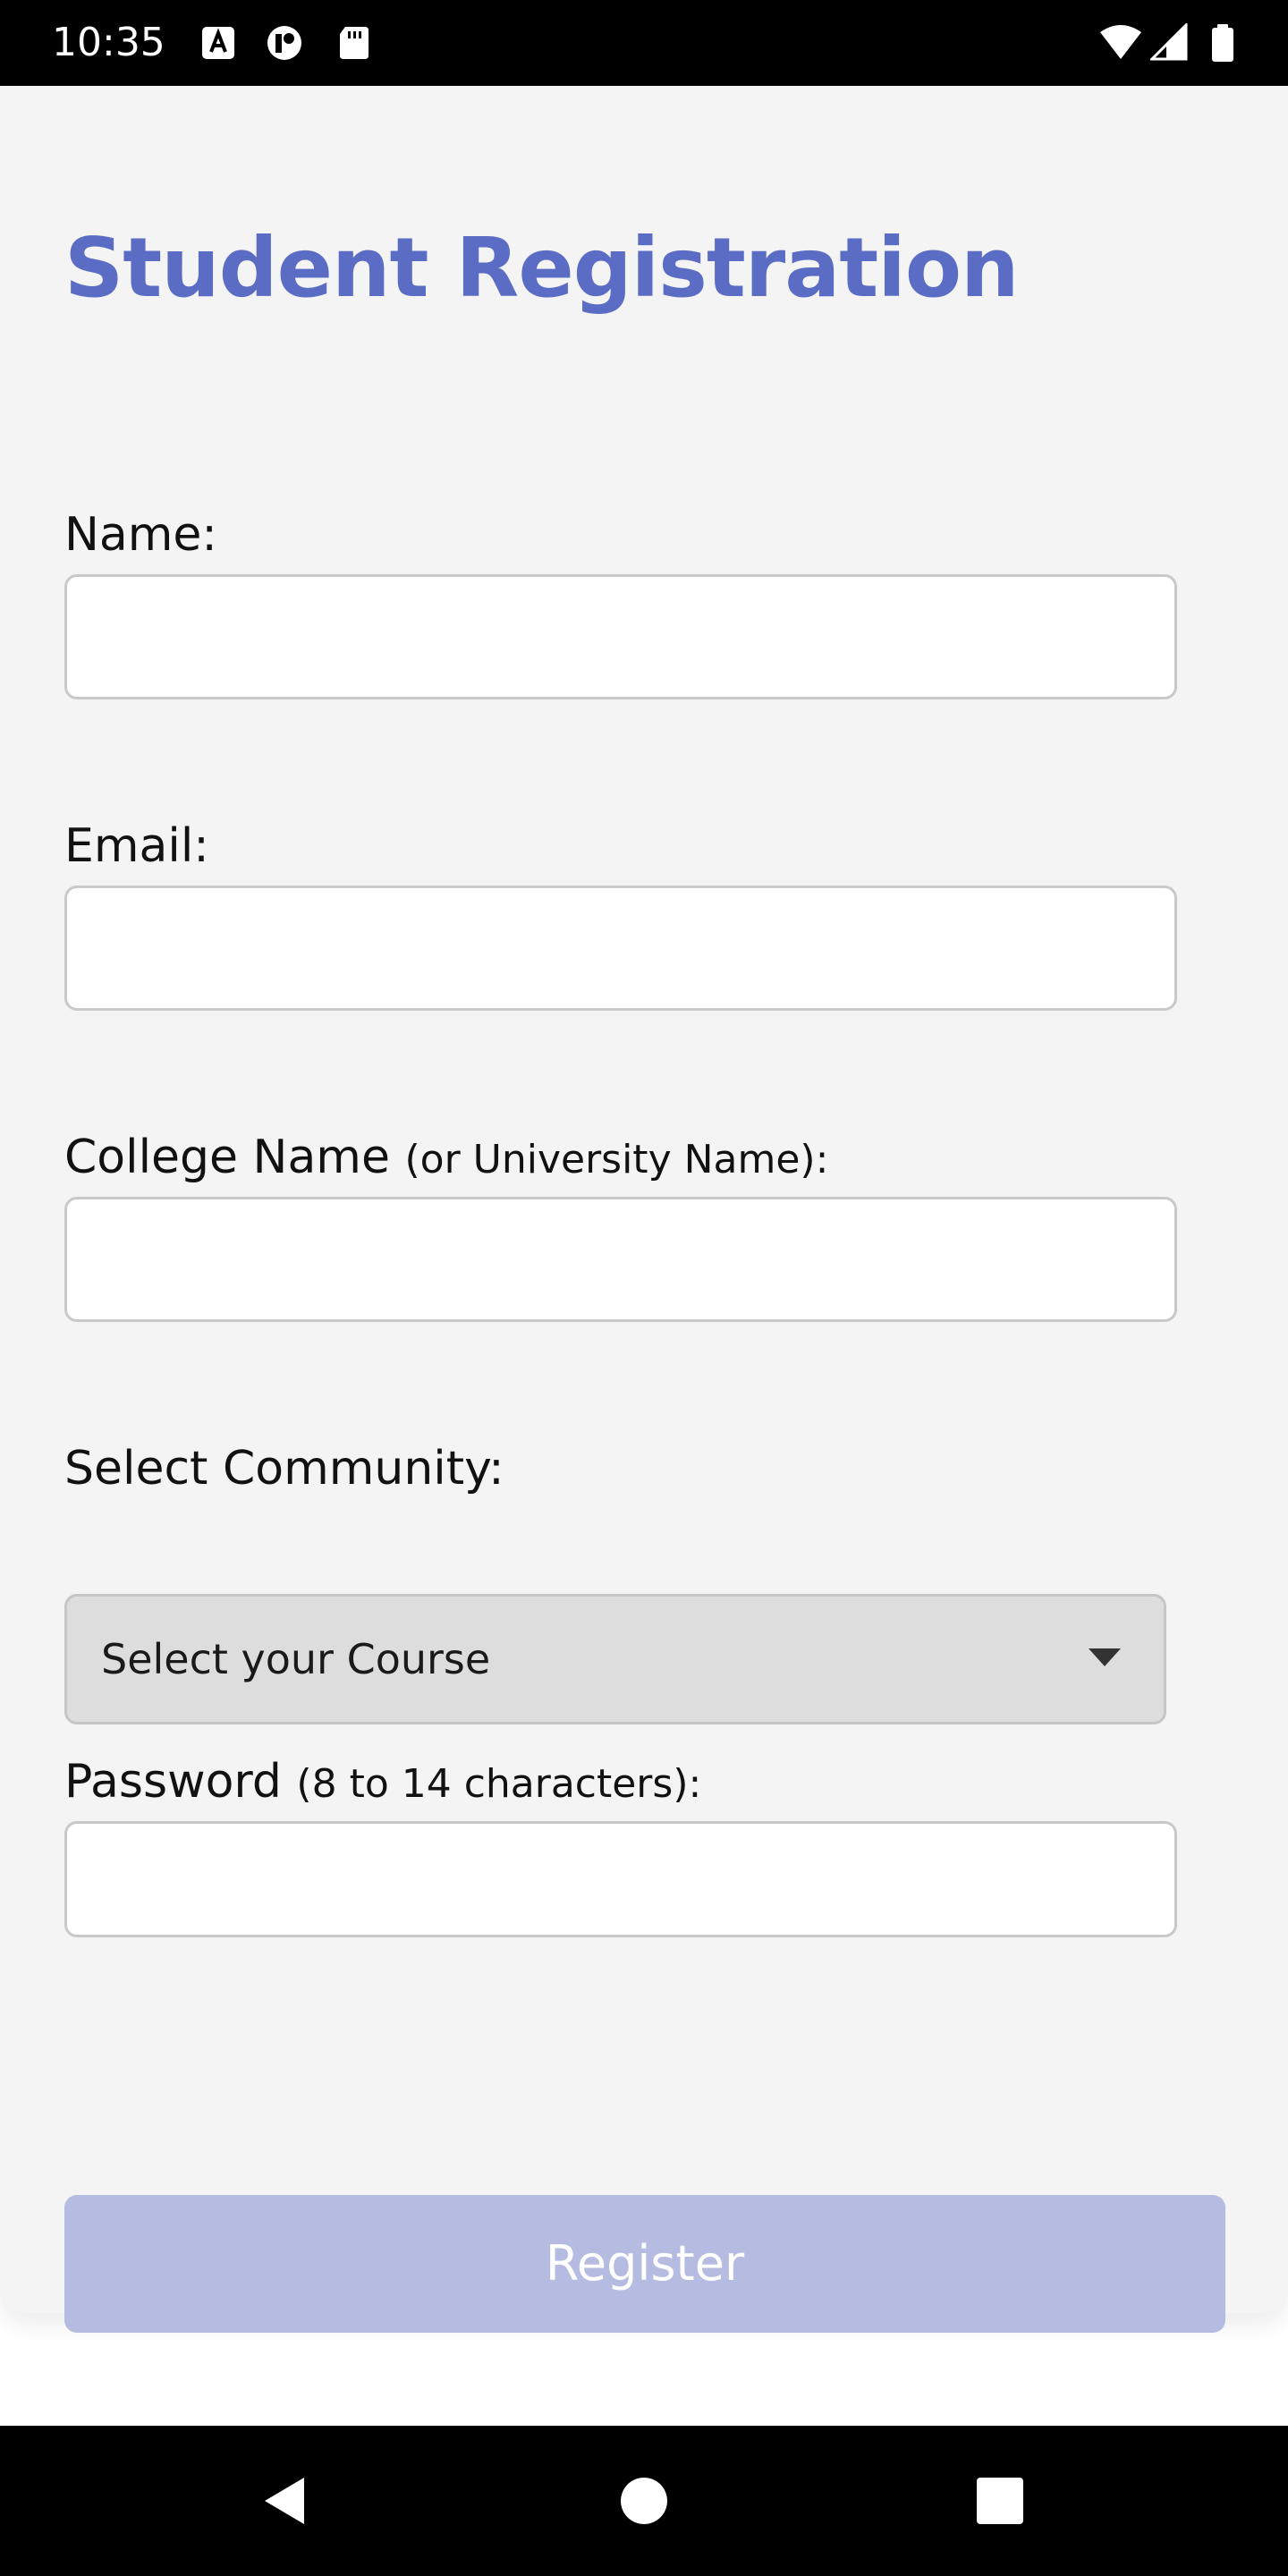  Describe the element at coordinates (354, 43) in the screenshot. I see `sd-card-icon` at that location.